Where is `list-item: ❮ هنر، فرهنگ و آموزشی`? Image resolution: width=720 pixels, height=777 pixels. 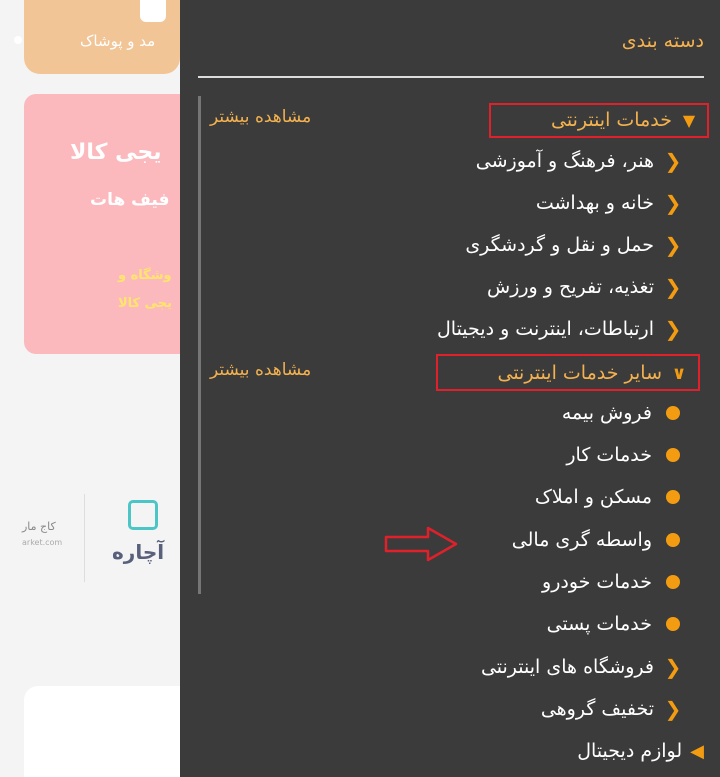 list-item: ❮ هنر، فرهنگ و آموزشی is located at coordinates (580, 161).